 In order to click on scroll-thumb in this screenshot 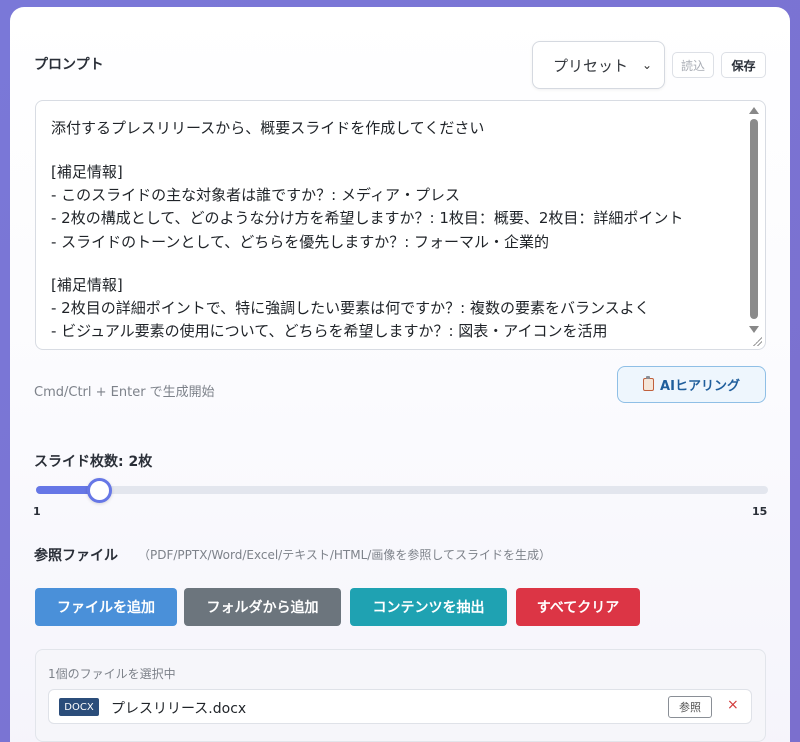, I will do `click(754, 219)`.